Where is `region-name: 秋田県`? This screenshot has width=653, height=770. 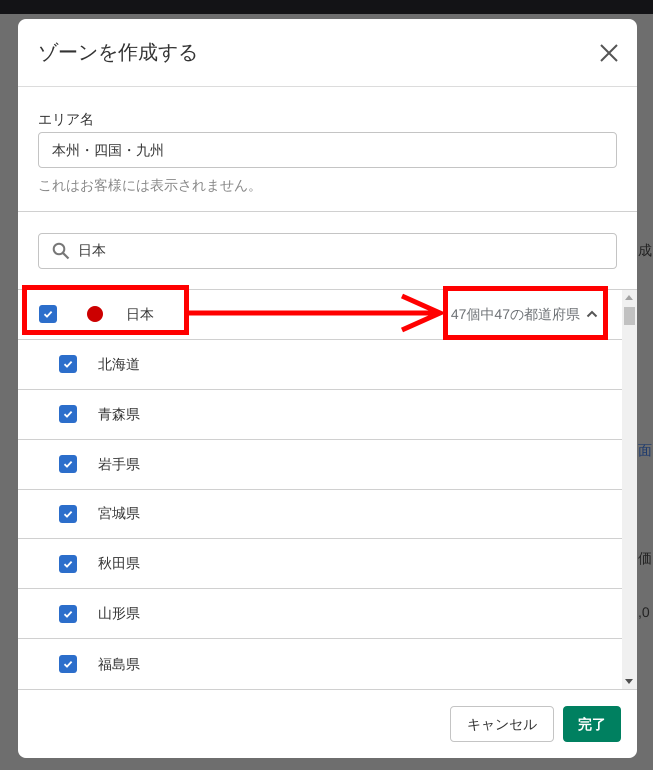
region-name: 秋田県 is located at coordinates (119, 564).